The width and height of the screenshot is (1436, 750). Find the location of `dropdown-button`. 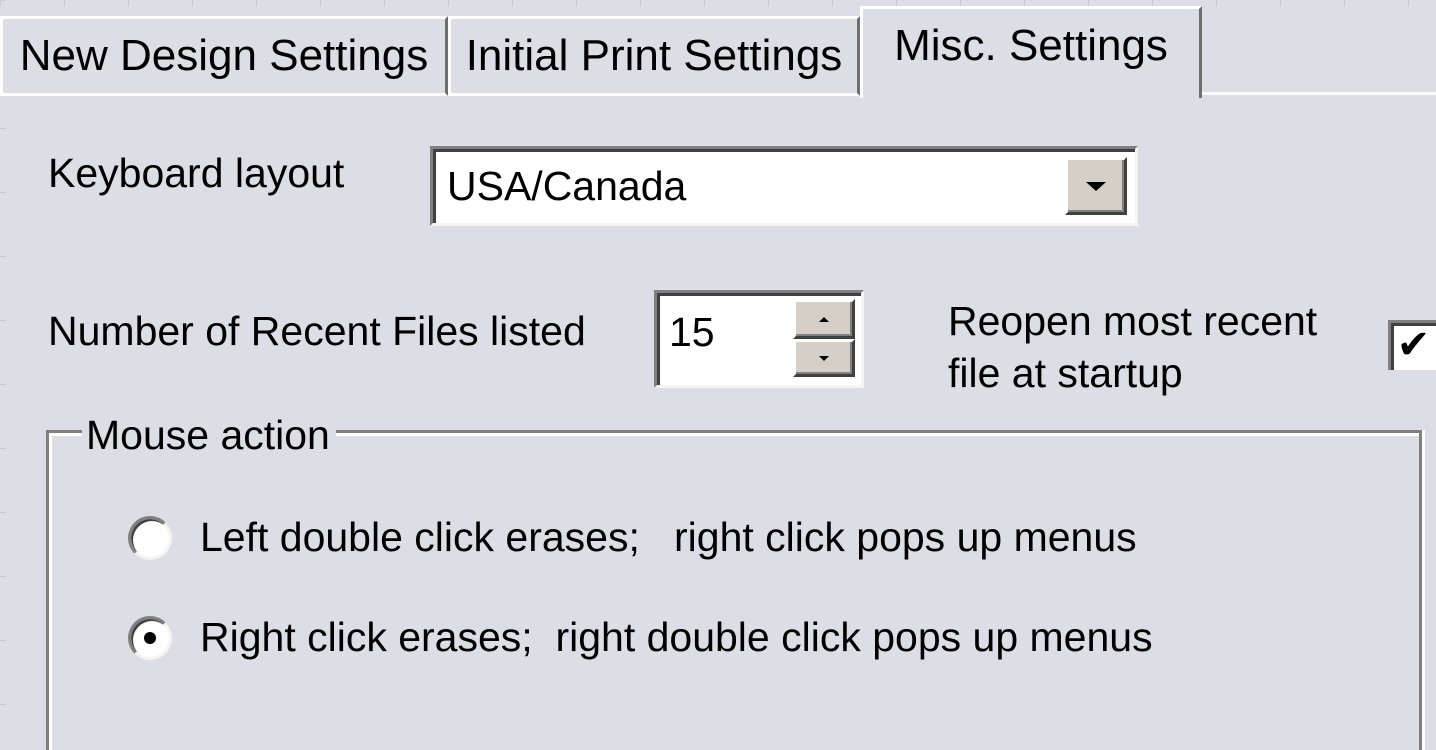

dropdown-button is located at coordinates (1096, 186).